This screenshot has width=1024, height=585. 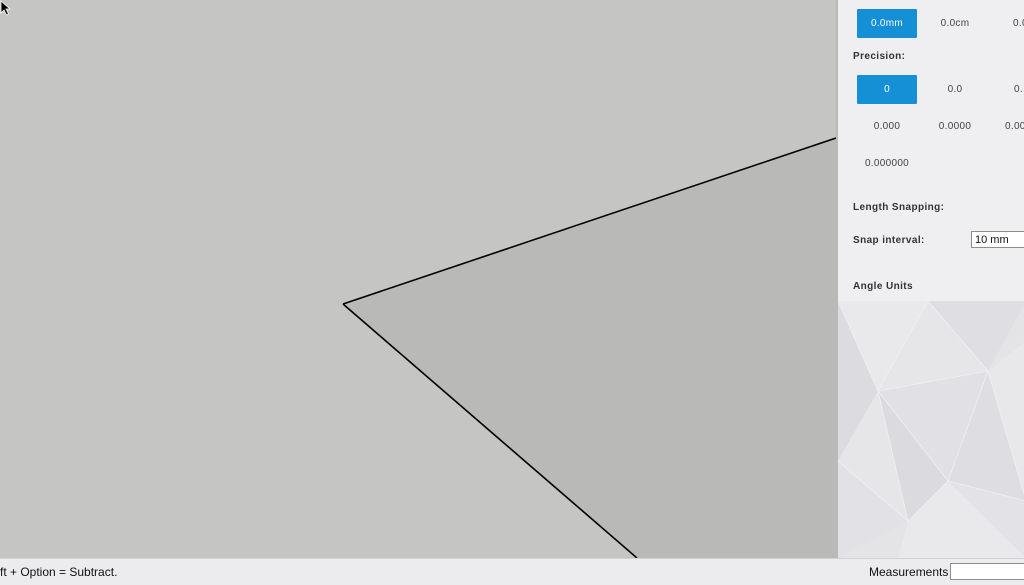 I want to click on precision-option-0: 0, so click(x=887, y=89).